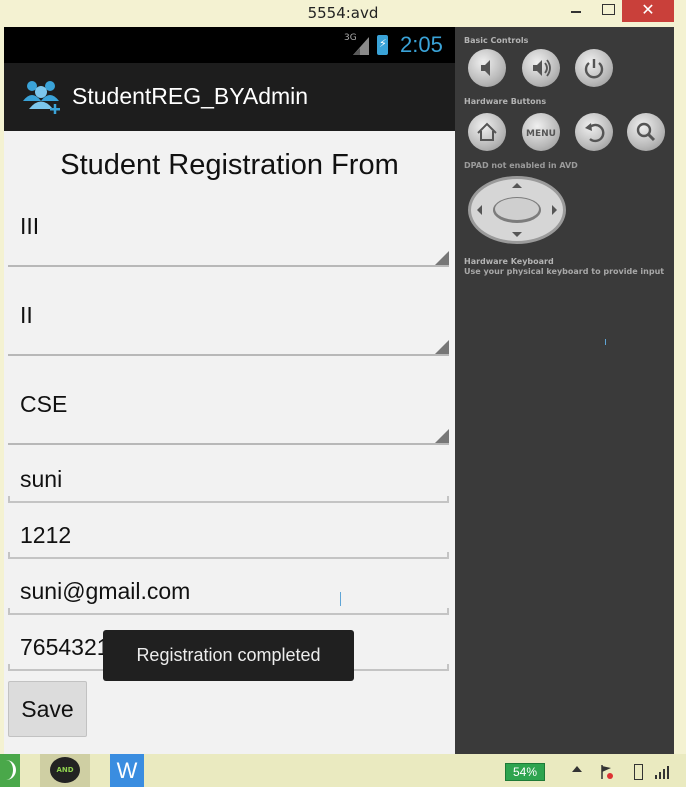  What do you see at coordinates (47, 709) in the screenshot?
I see `save-button: Save` at bounding box center [47, 709].